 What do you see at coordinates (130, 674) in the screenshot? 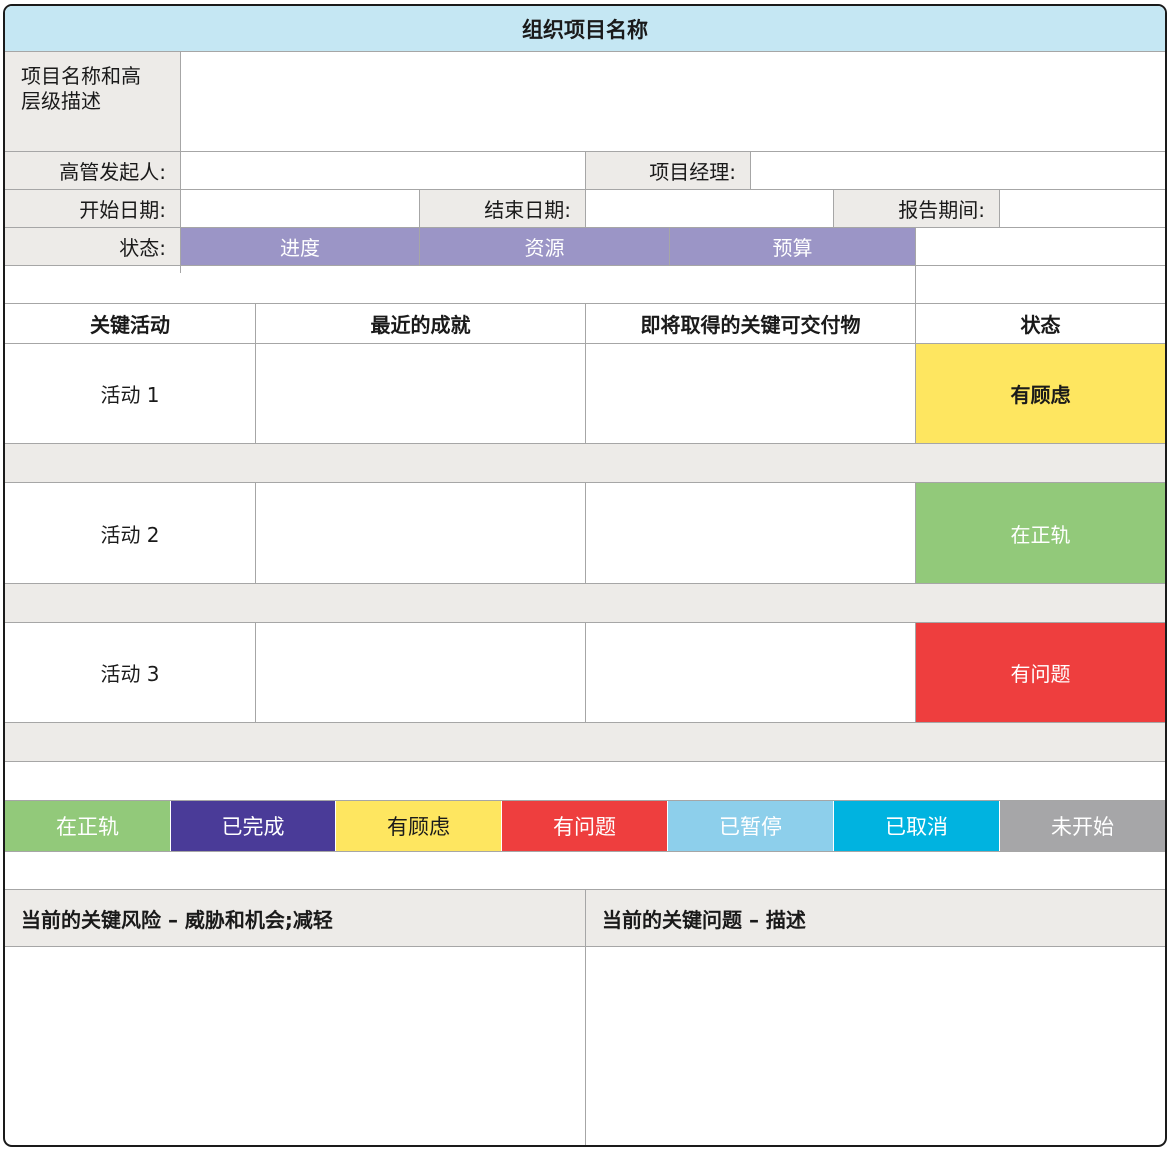
I see `activity-name: 活动 3` at bounding box center [130, 674].